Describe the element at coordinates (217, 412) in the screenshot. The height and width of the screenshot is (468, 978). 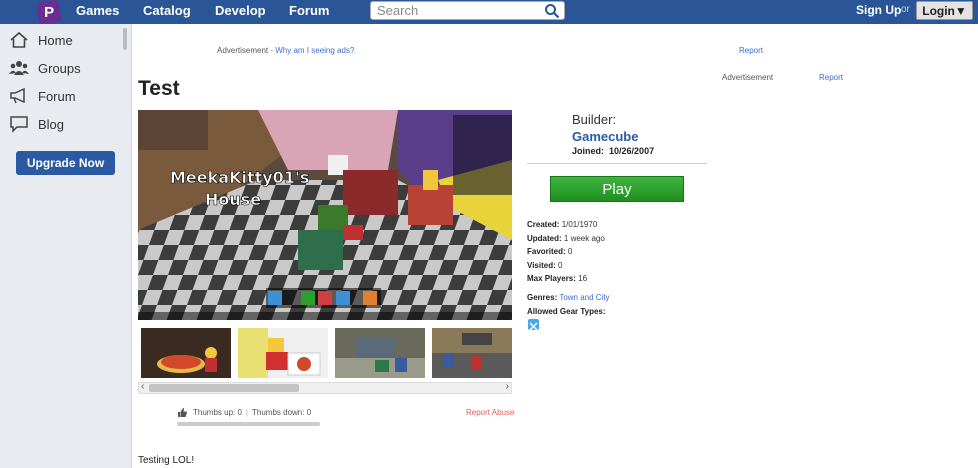
I see `thumbs-up-count: Thumbs up: 0` at that location.